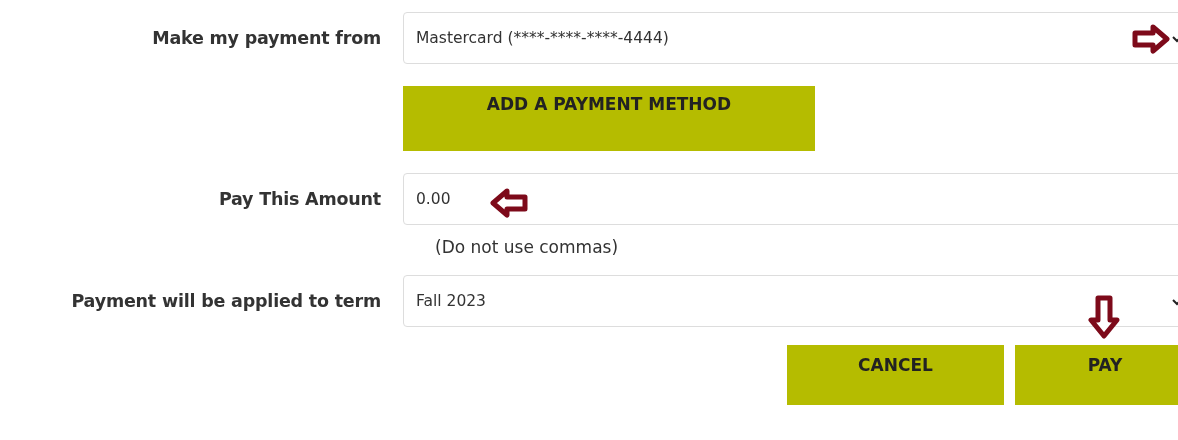  What do you see at coordinates (299, 199) in the screenshot?
I see `field-label: Pay This Amount` at bounding box center [299, 199].